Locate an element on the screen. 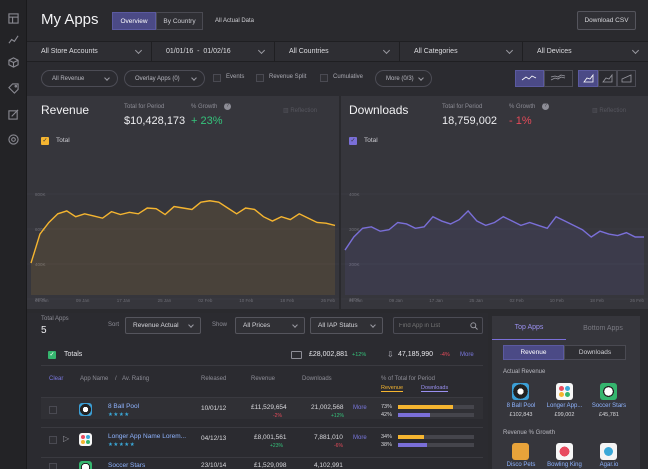 The height and width of the screenshot is (469, 648). reflection-label: Reflection is located at coordinates (304, 111).